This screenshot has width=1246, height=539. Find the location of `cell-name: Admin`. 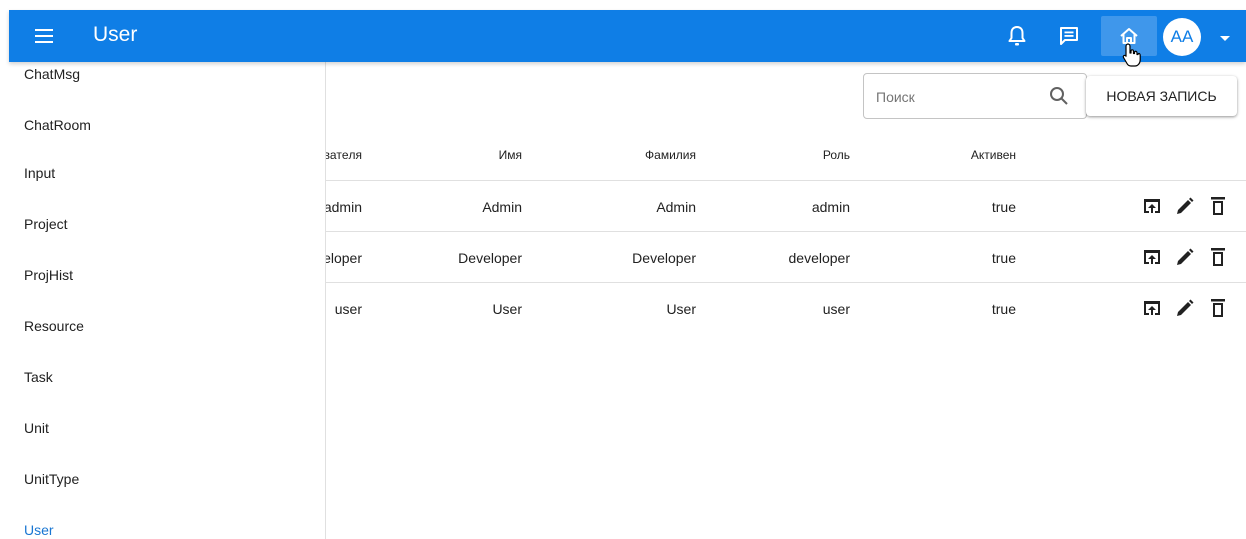

cell-name: Admin is located at coordinates (502, 207).